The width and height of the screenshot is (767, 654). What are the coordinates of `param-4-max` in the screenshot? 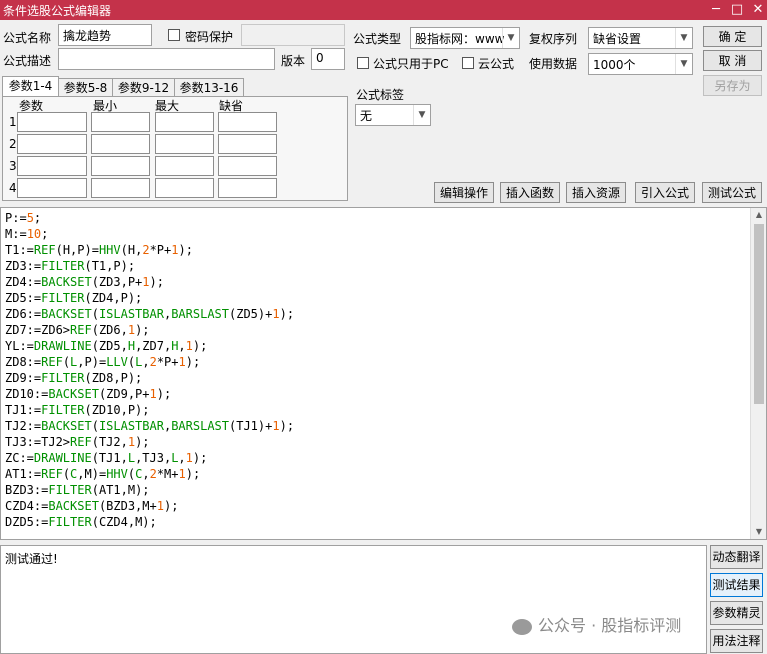 It's located at (184, 188).